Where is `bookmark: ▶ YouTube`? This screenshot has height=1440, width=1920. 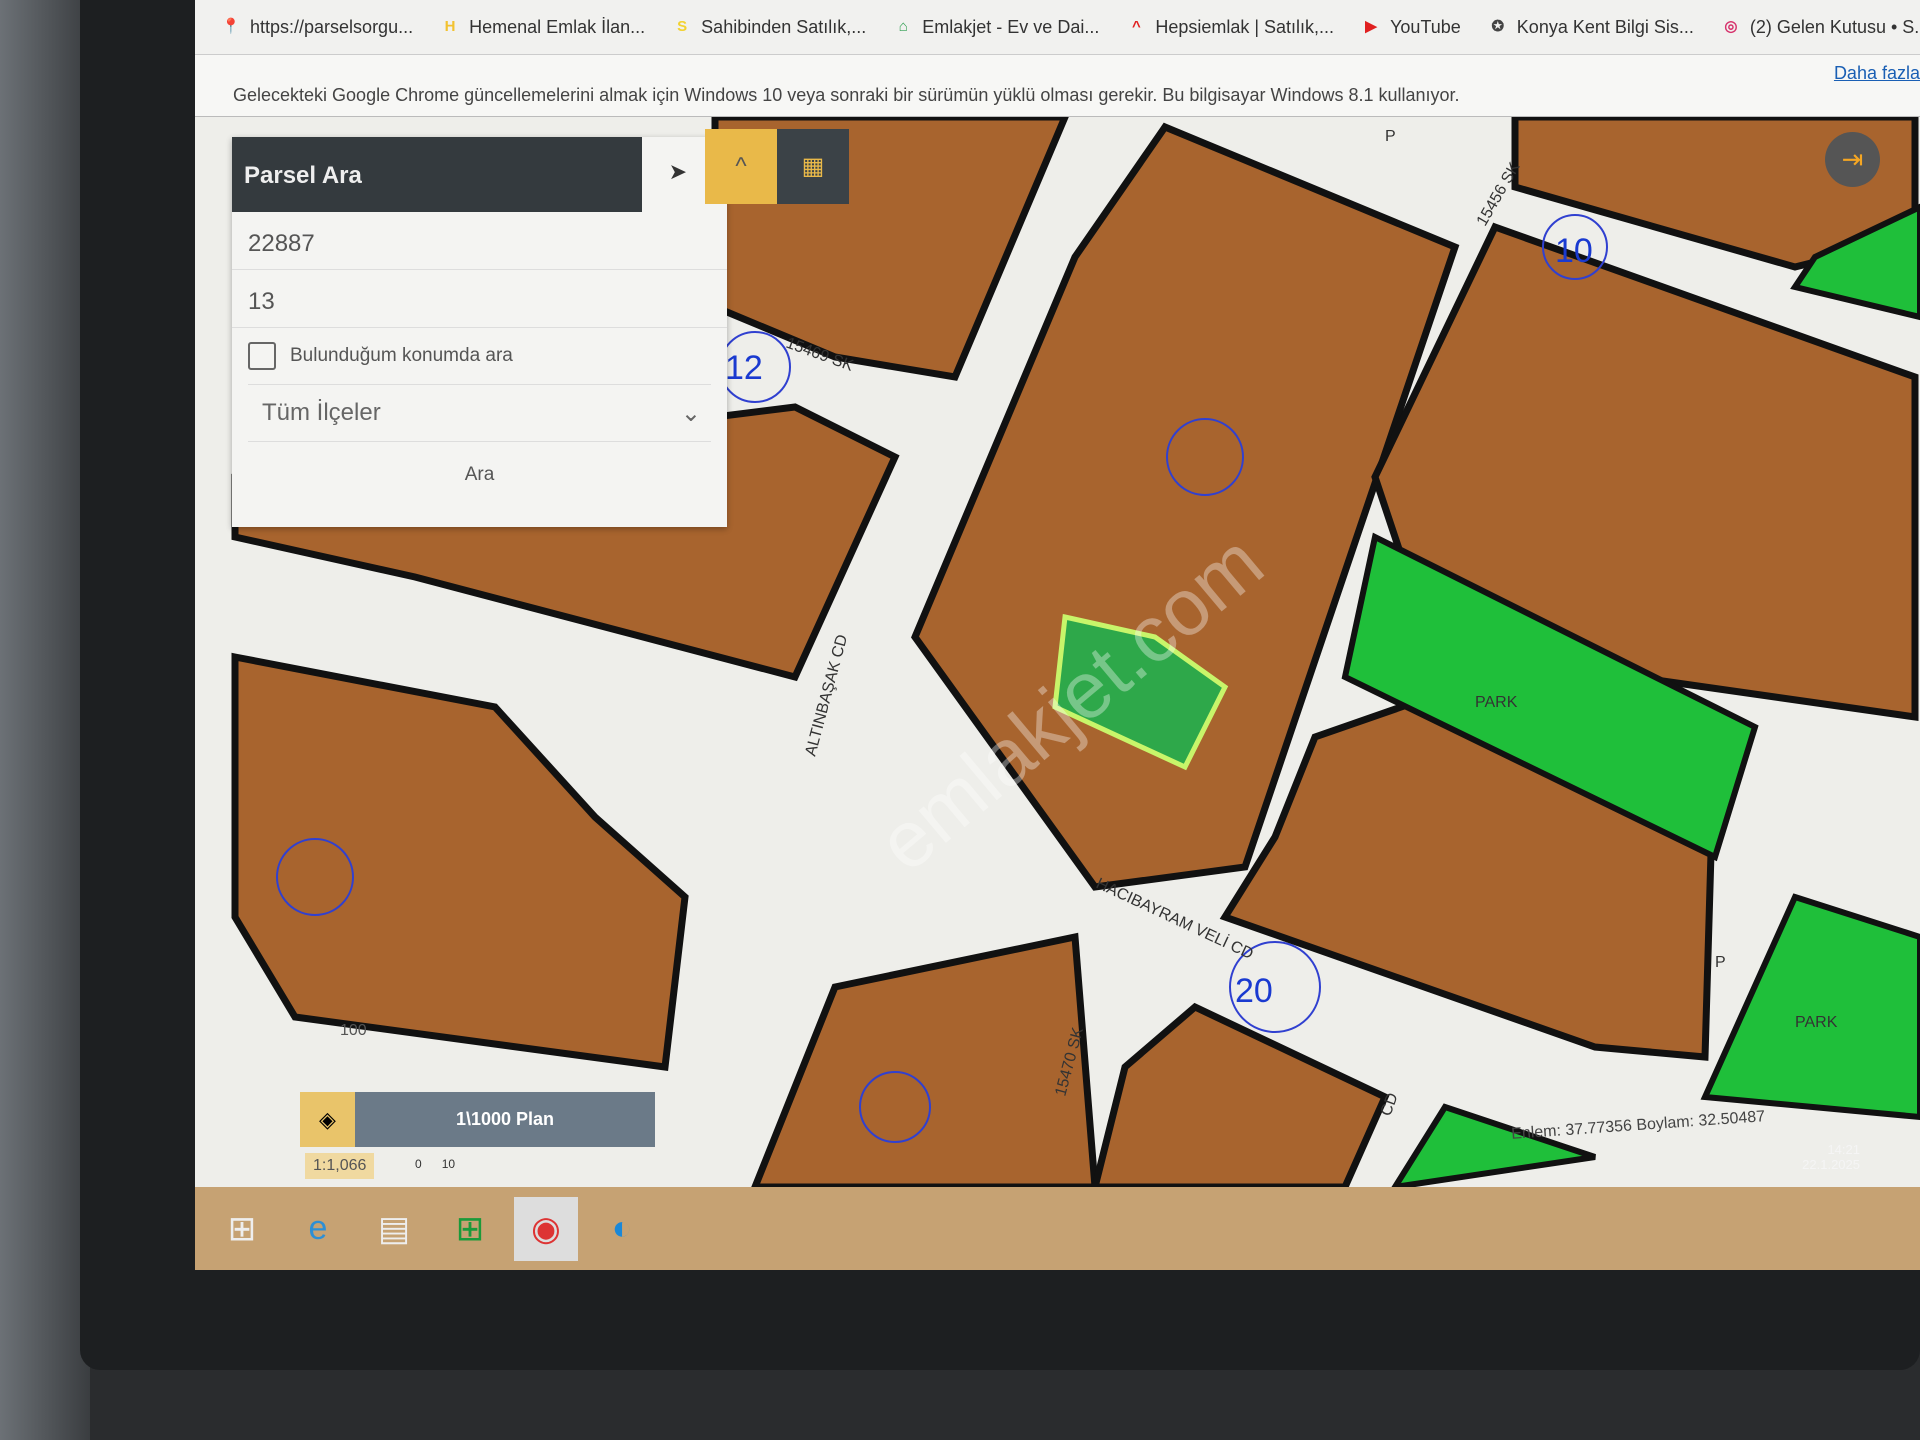 bookmark: ▶ YouTube is located at coordinates (1410, 27).